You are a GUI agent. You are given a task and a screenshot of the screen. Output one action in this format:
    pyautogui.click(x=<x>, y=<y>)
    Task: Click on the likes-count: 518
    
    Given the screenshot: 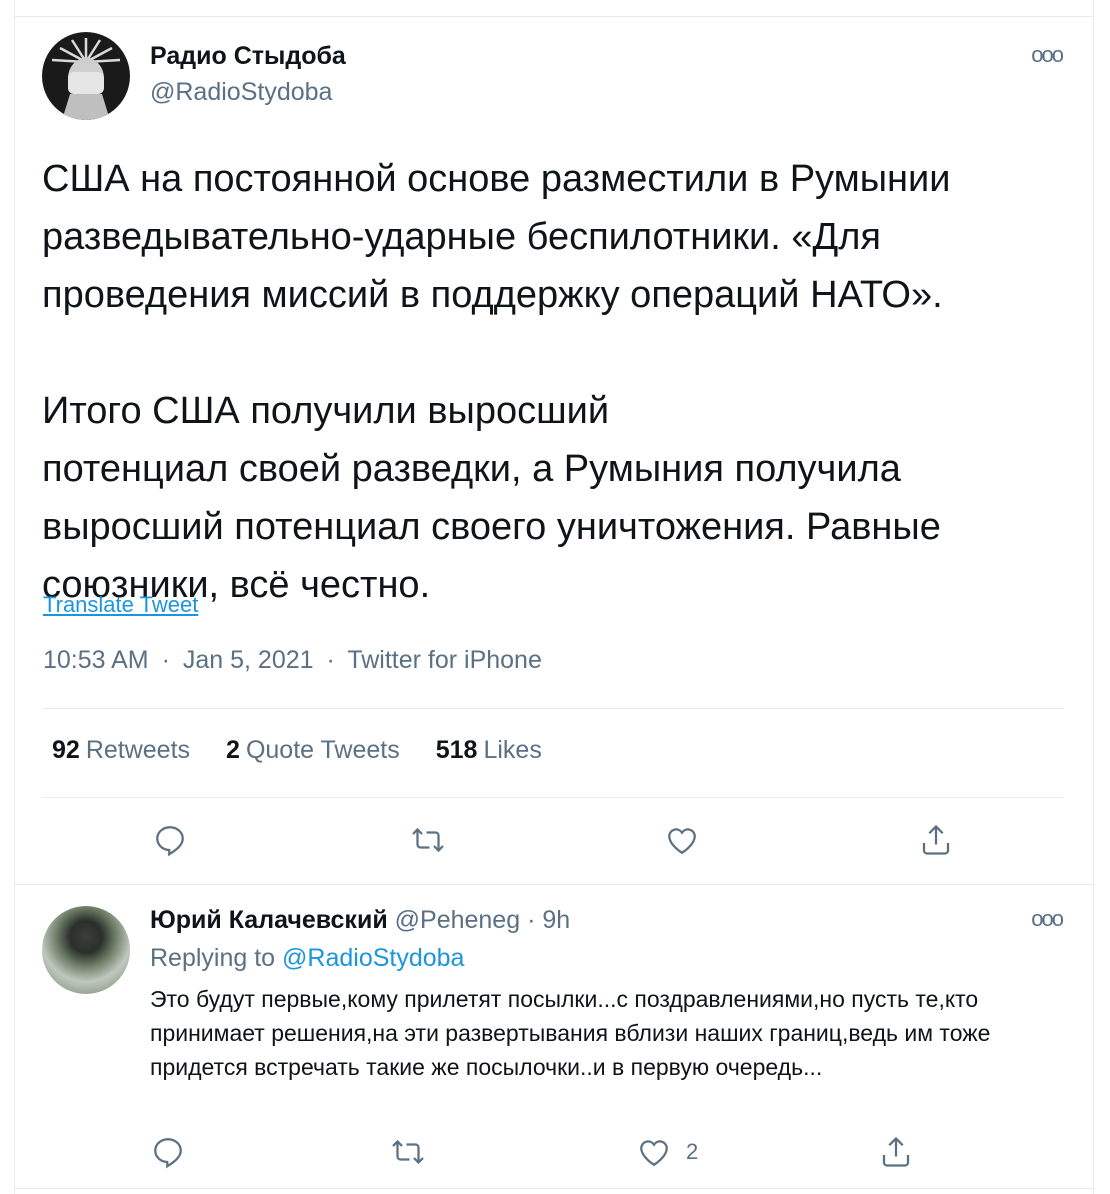 What is the action you would take?
    pyautogui.click(x=456, y=750)
    